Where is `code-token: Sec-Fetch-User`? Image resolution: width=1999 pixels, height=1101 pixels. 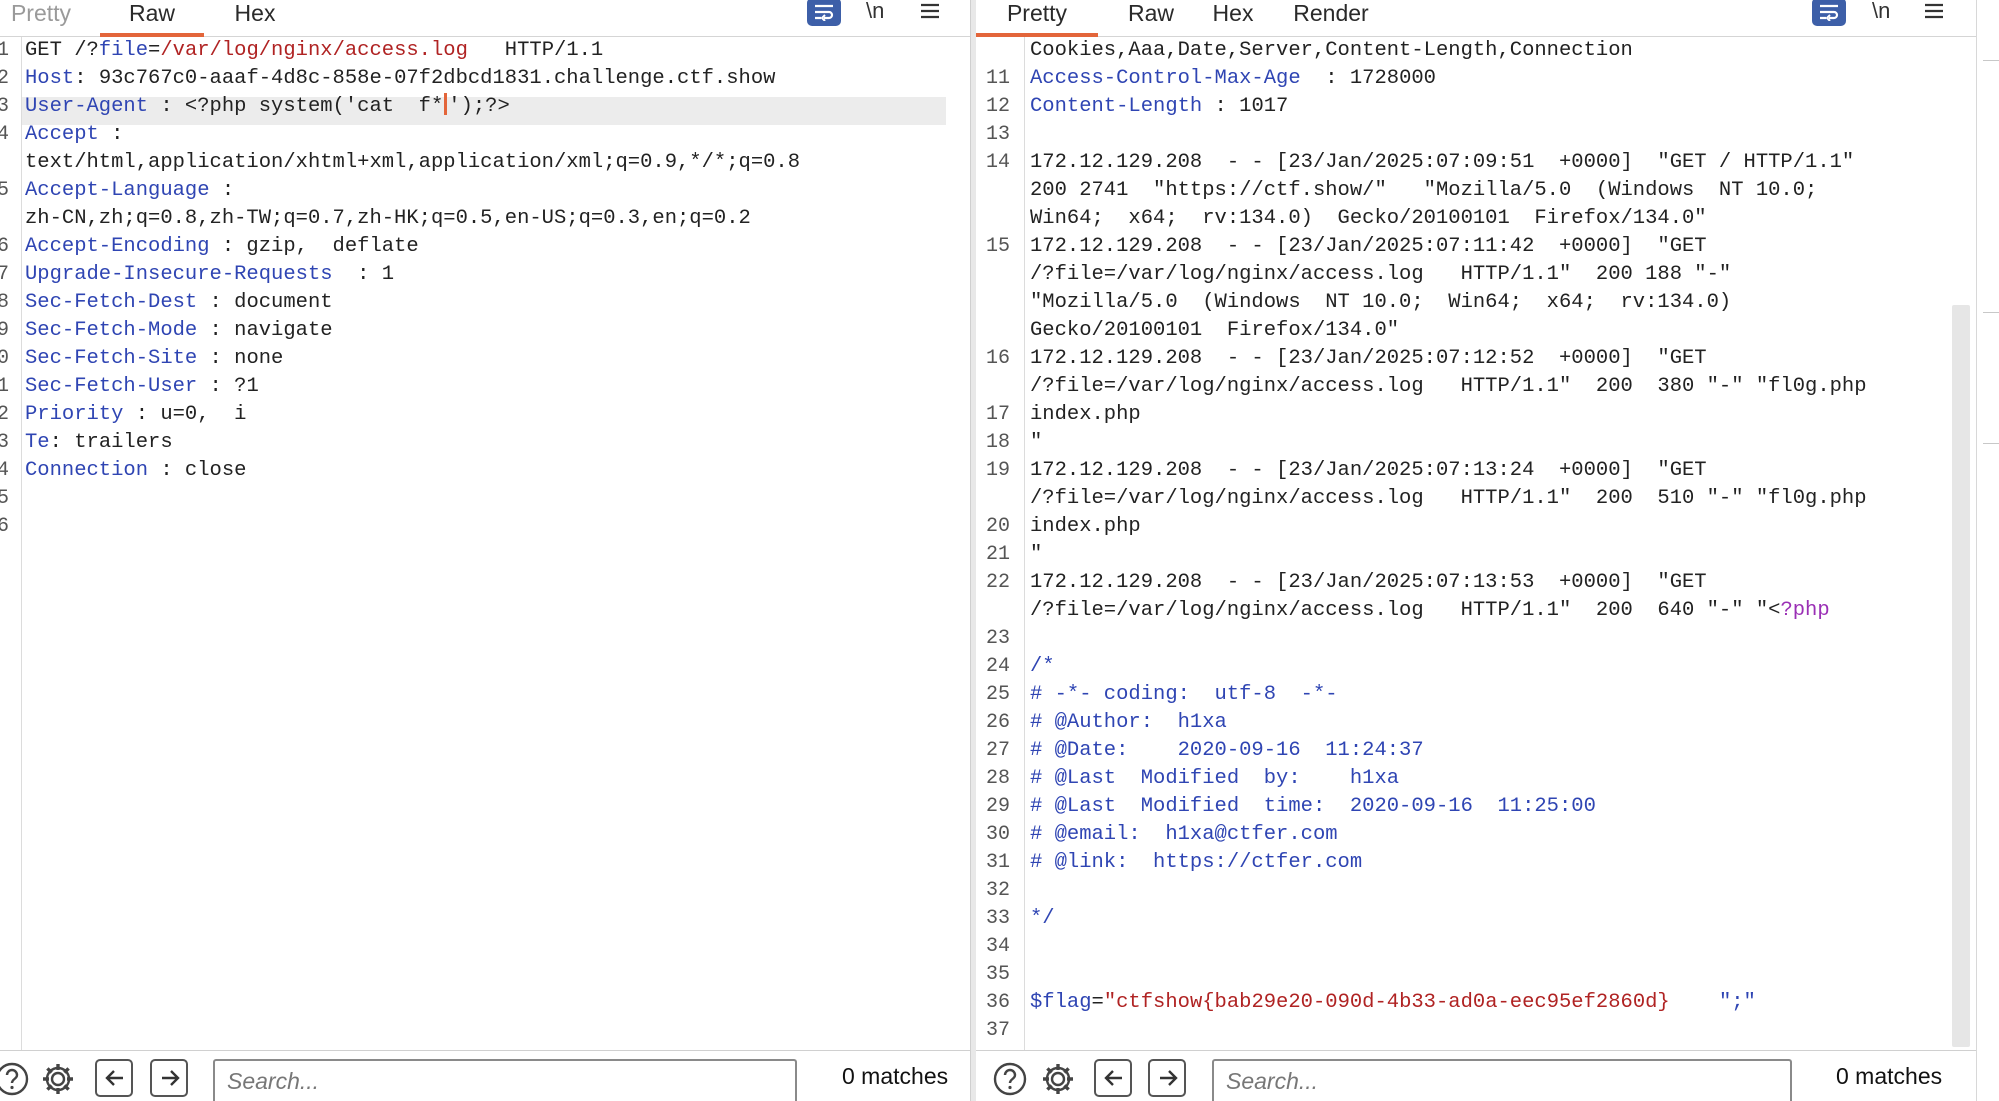 code-token: Sec-Fetch-User is located at coordinates (111, 386).